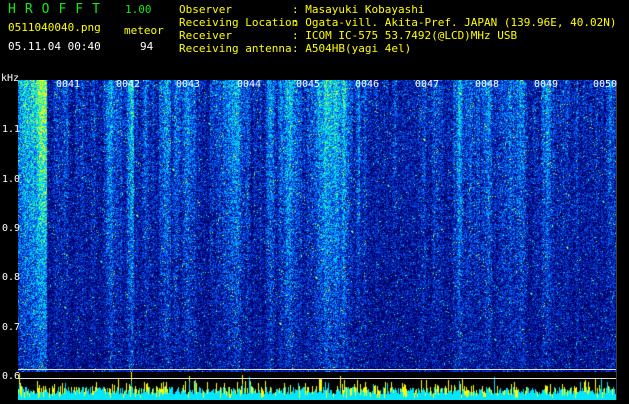  I want to click on file-name: 0511040040.png, so click(54, 27).